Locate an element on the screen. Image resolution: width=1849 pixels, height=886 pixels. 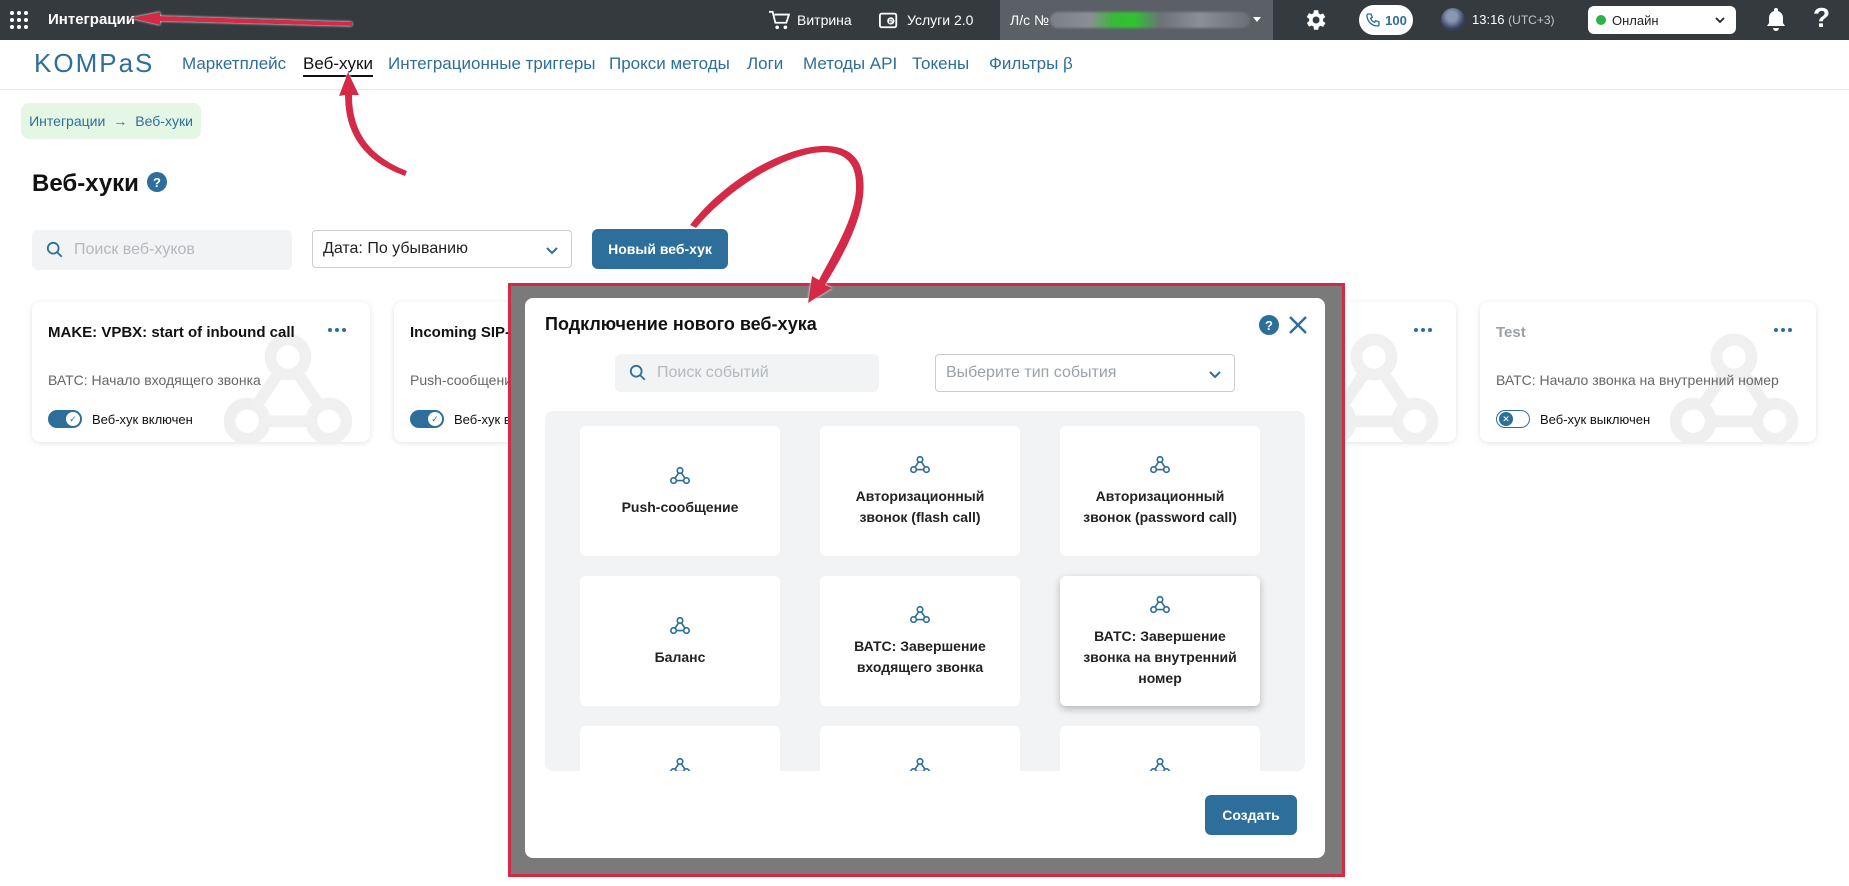
event-tile: Push-сообщение is located at coordinates (680, 491).